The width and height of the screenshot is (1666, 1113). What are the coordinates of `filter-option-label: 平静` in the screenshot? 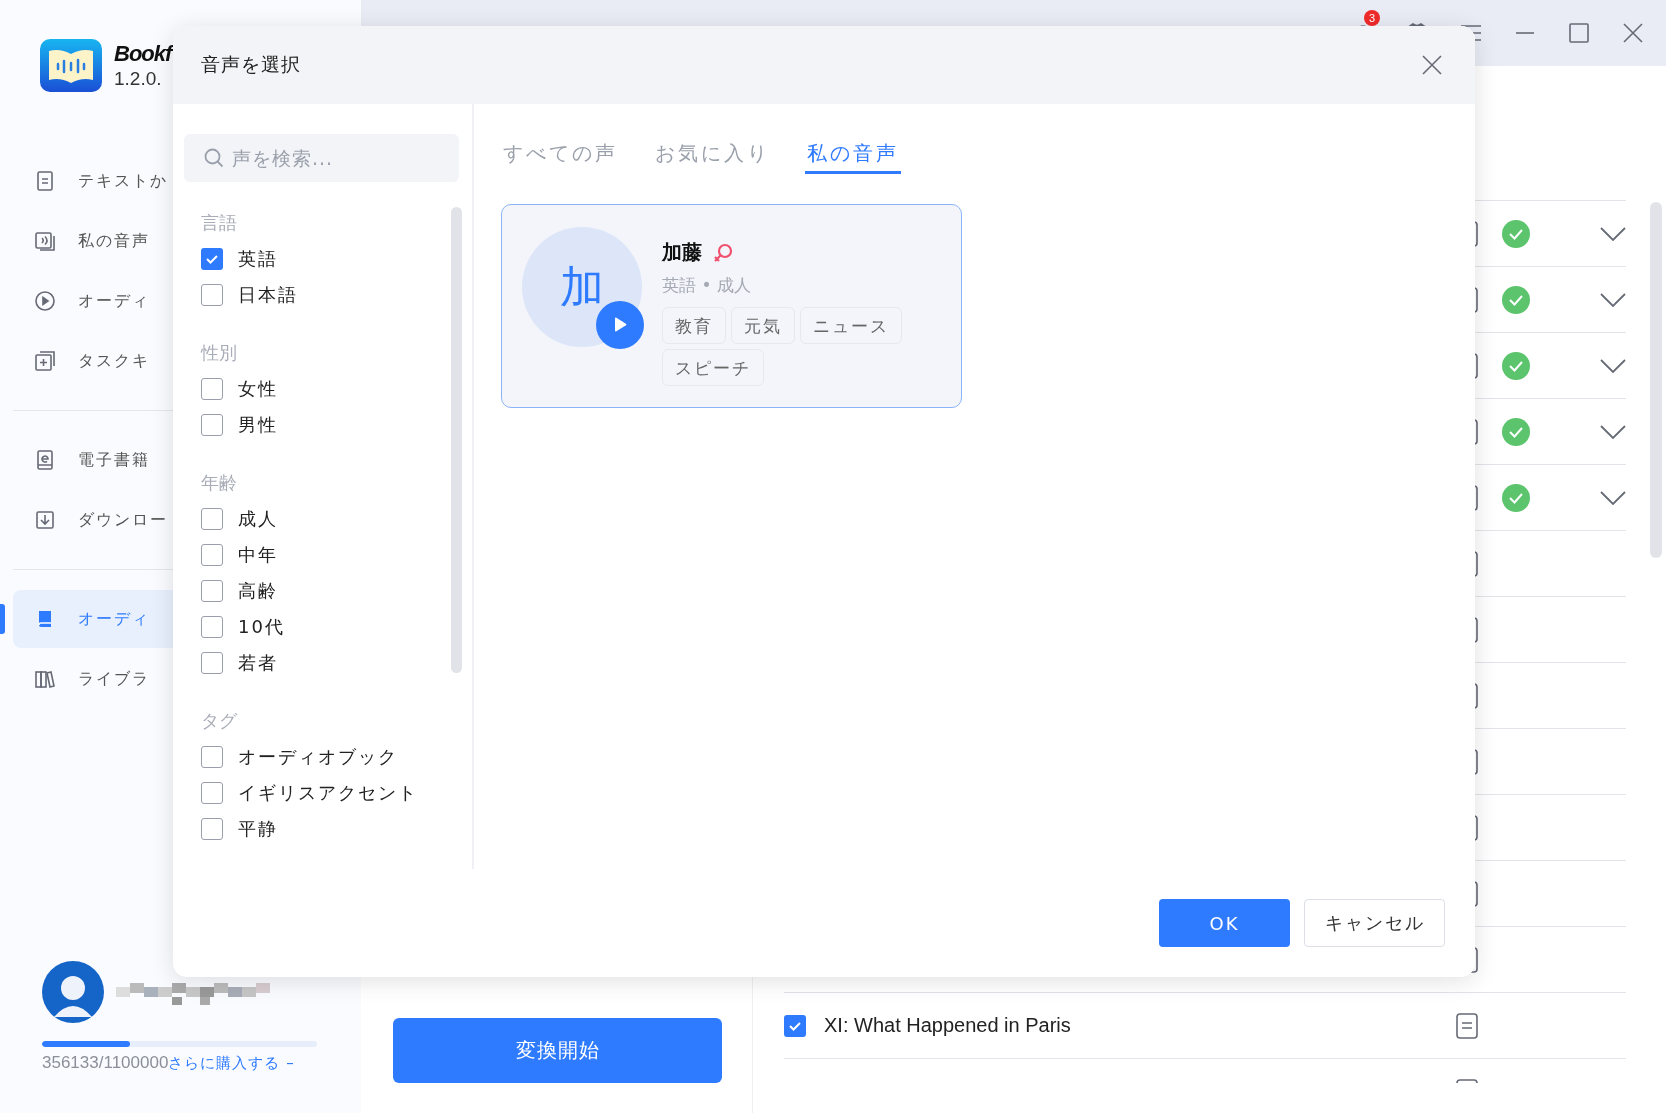 It's located at (258, 829).